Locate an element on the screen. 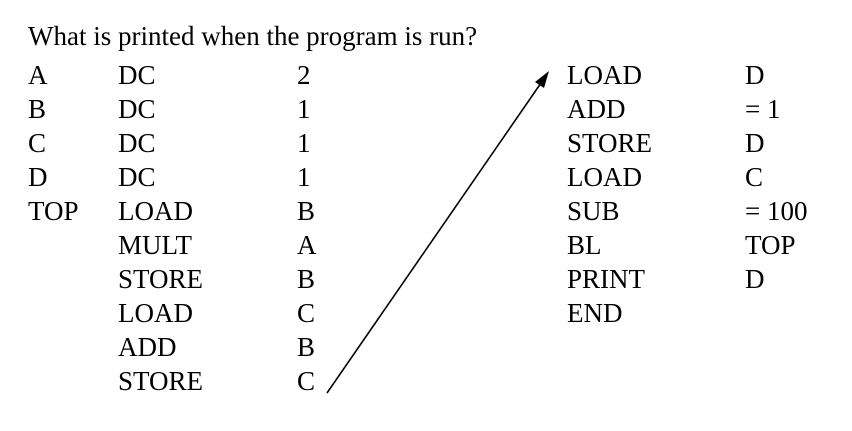 The image size is (852, 431). continuation-arrow-head is located at coordinates (542, 79).